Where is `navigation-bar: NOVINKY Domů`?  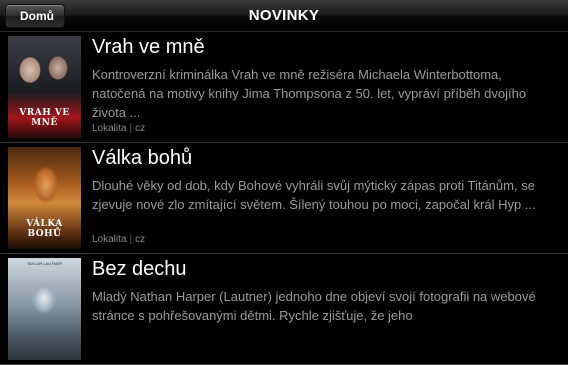 navigation-bar: NOVINKY Domů is located at coordinates (284, 16).